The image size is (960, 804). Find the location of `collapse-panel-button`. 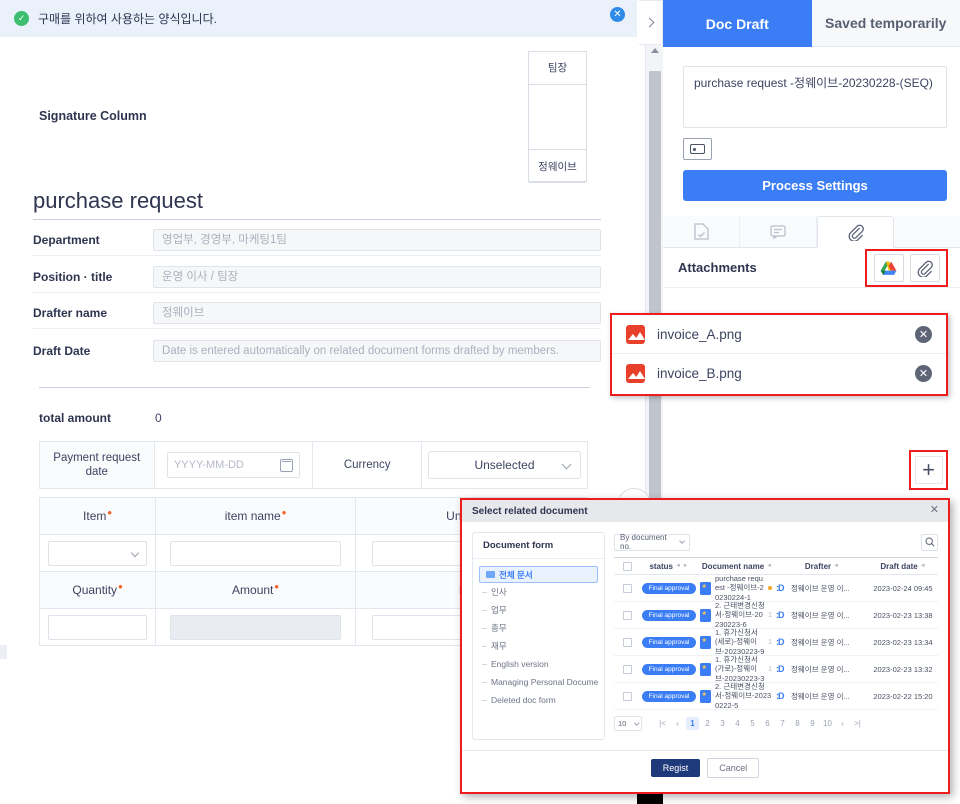

collapse-panel-button is located at coordinates (651, 22).